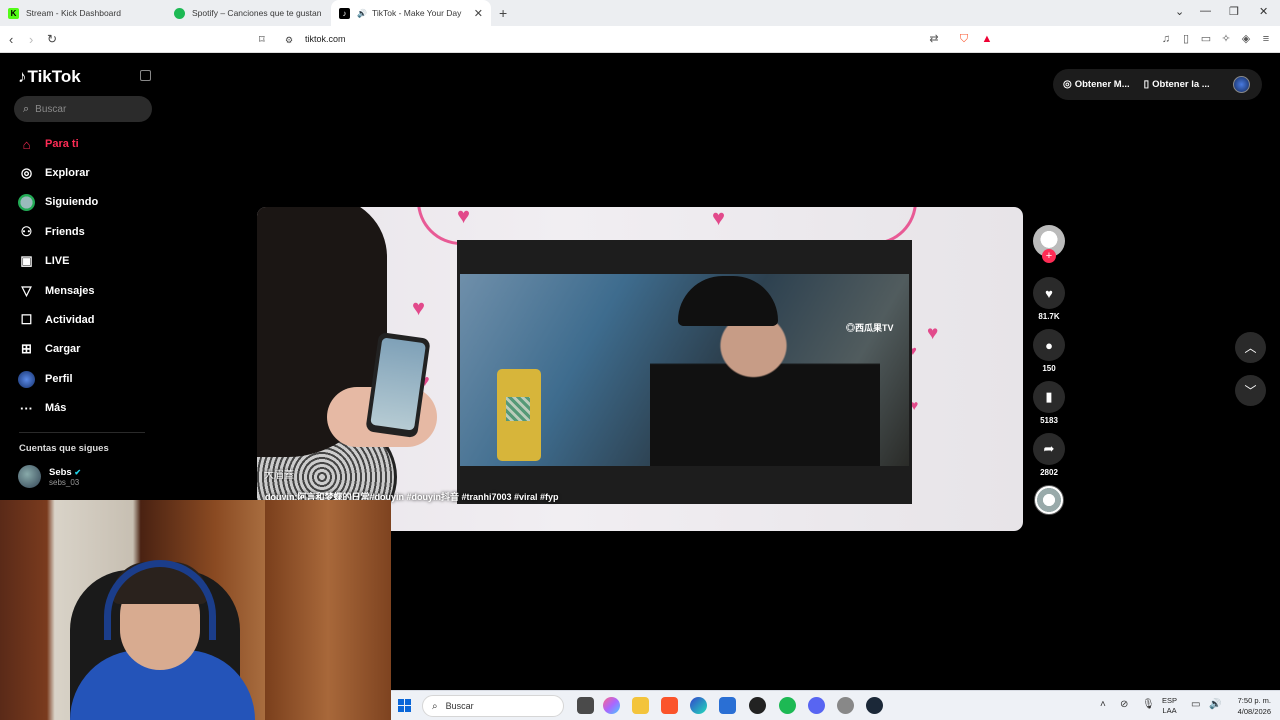 The width and height of the screenshot is (1280, 720). What do you see at coordinates (82, 13) in the screenshot?
I see `tab-kick: K Stream - Kick Dashboard` at bounding box center [82, 13].